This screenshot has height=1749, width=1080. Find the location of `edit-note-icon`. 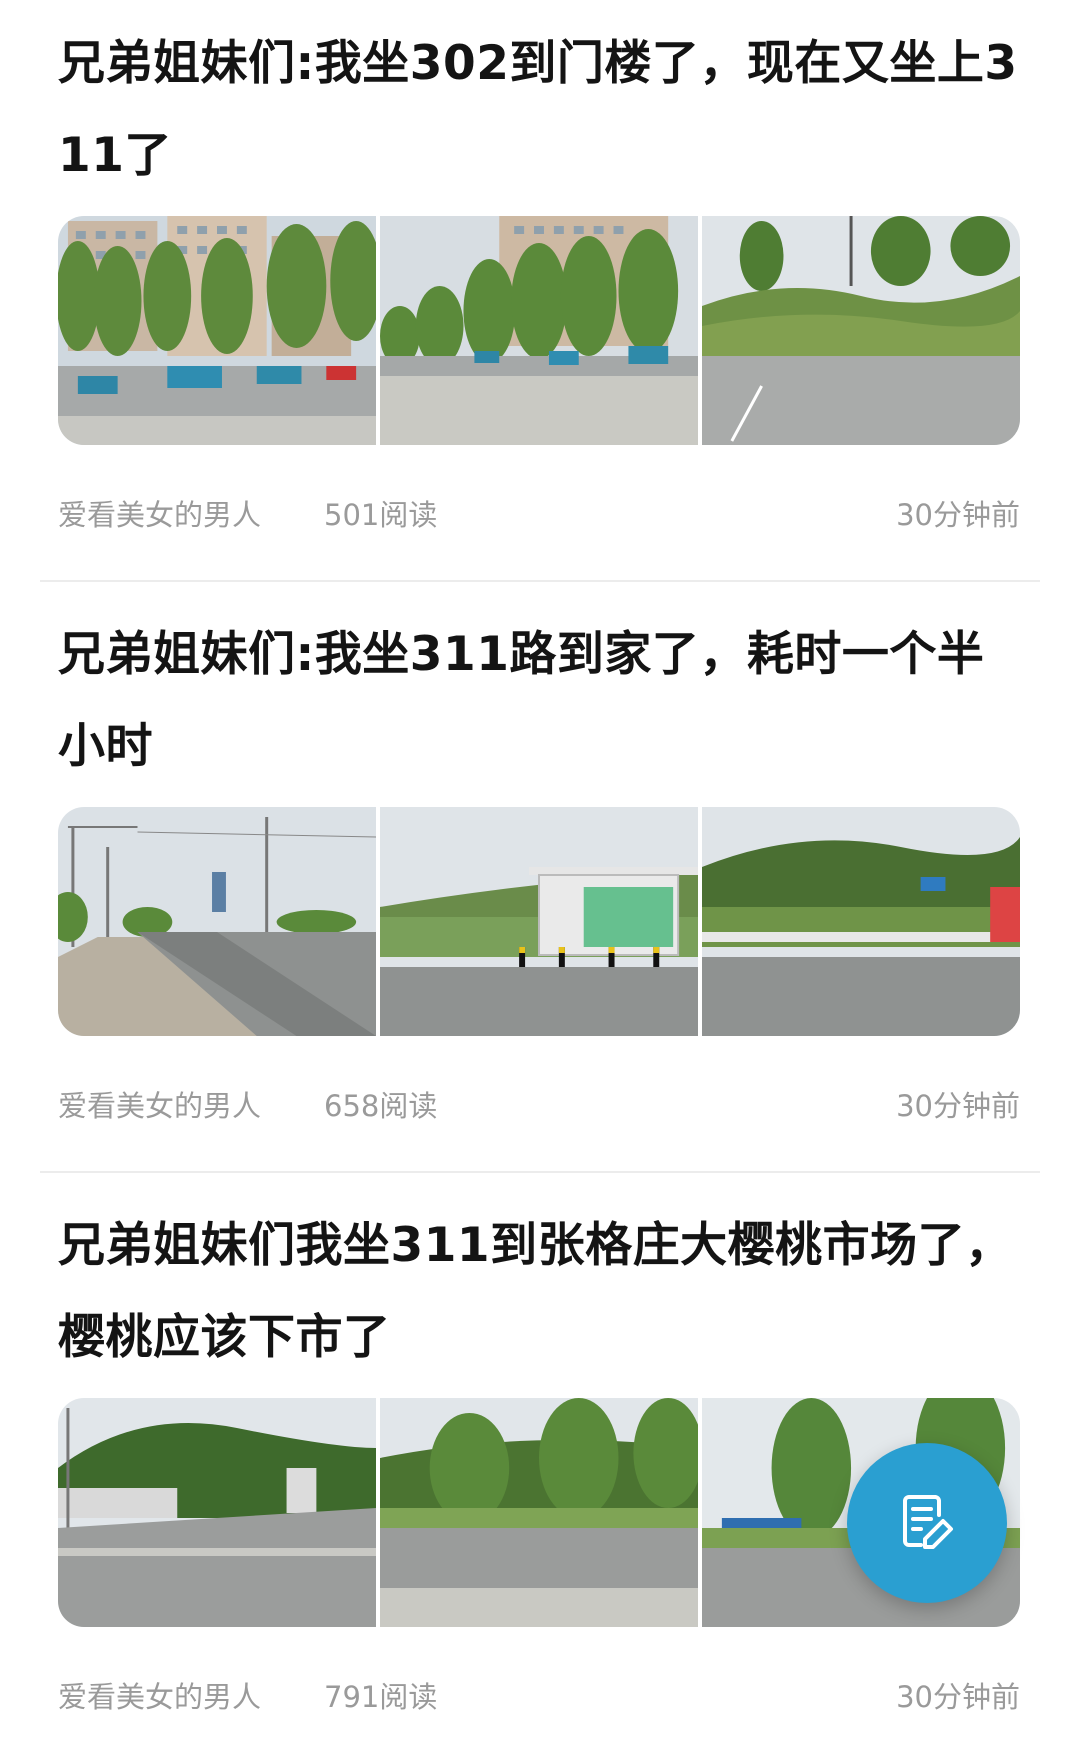

edit-note-icon is located at coordinates (927, 1523).